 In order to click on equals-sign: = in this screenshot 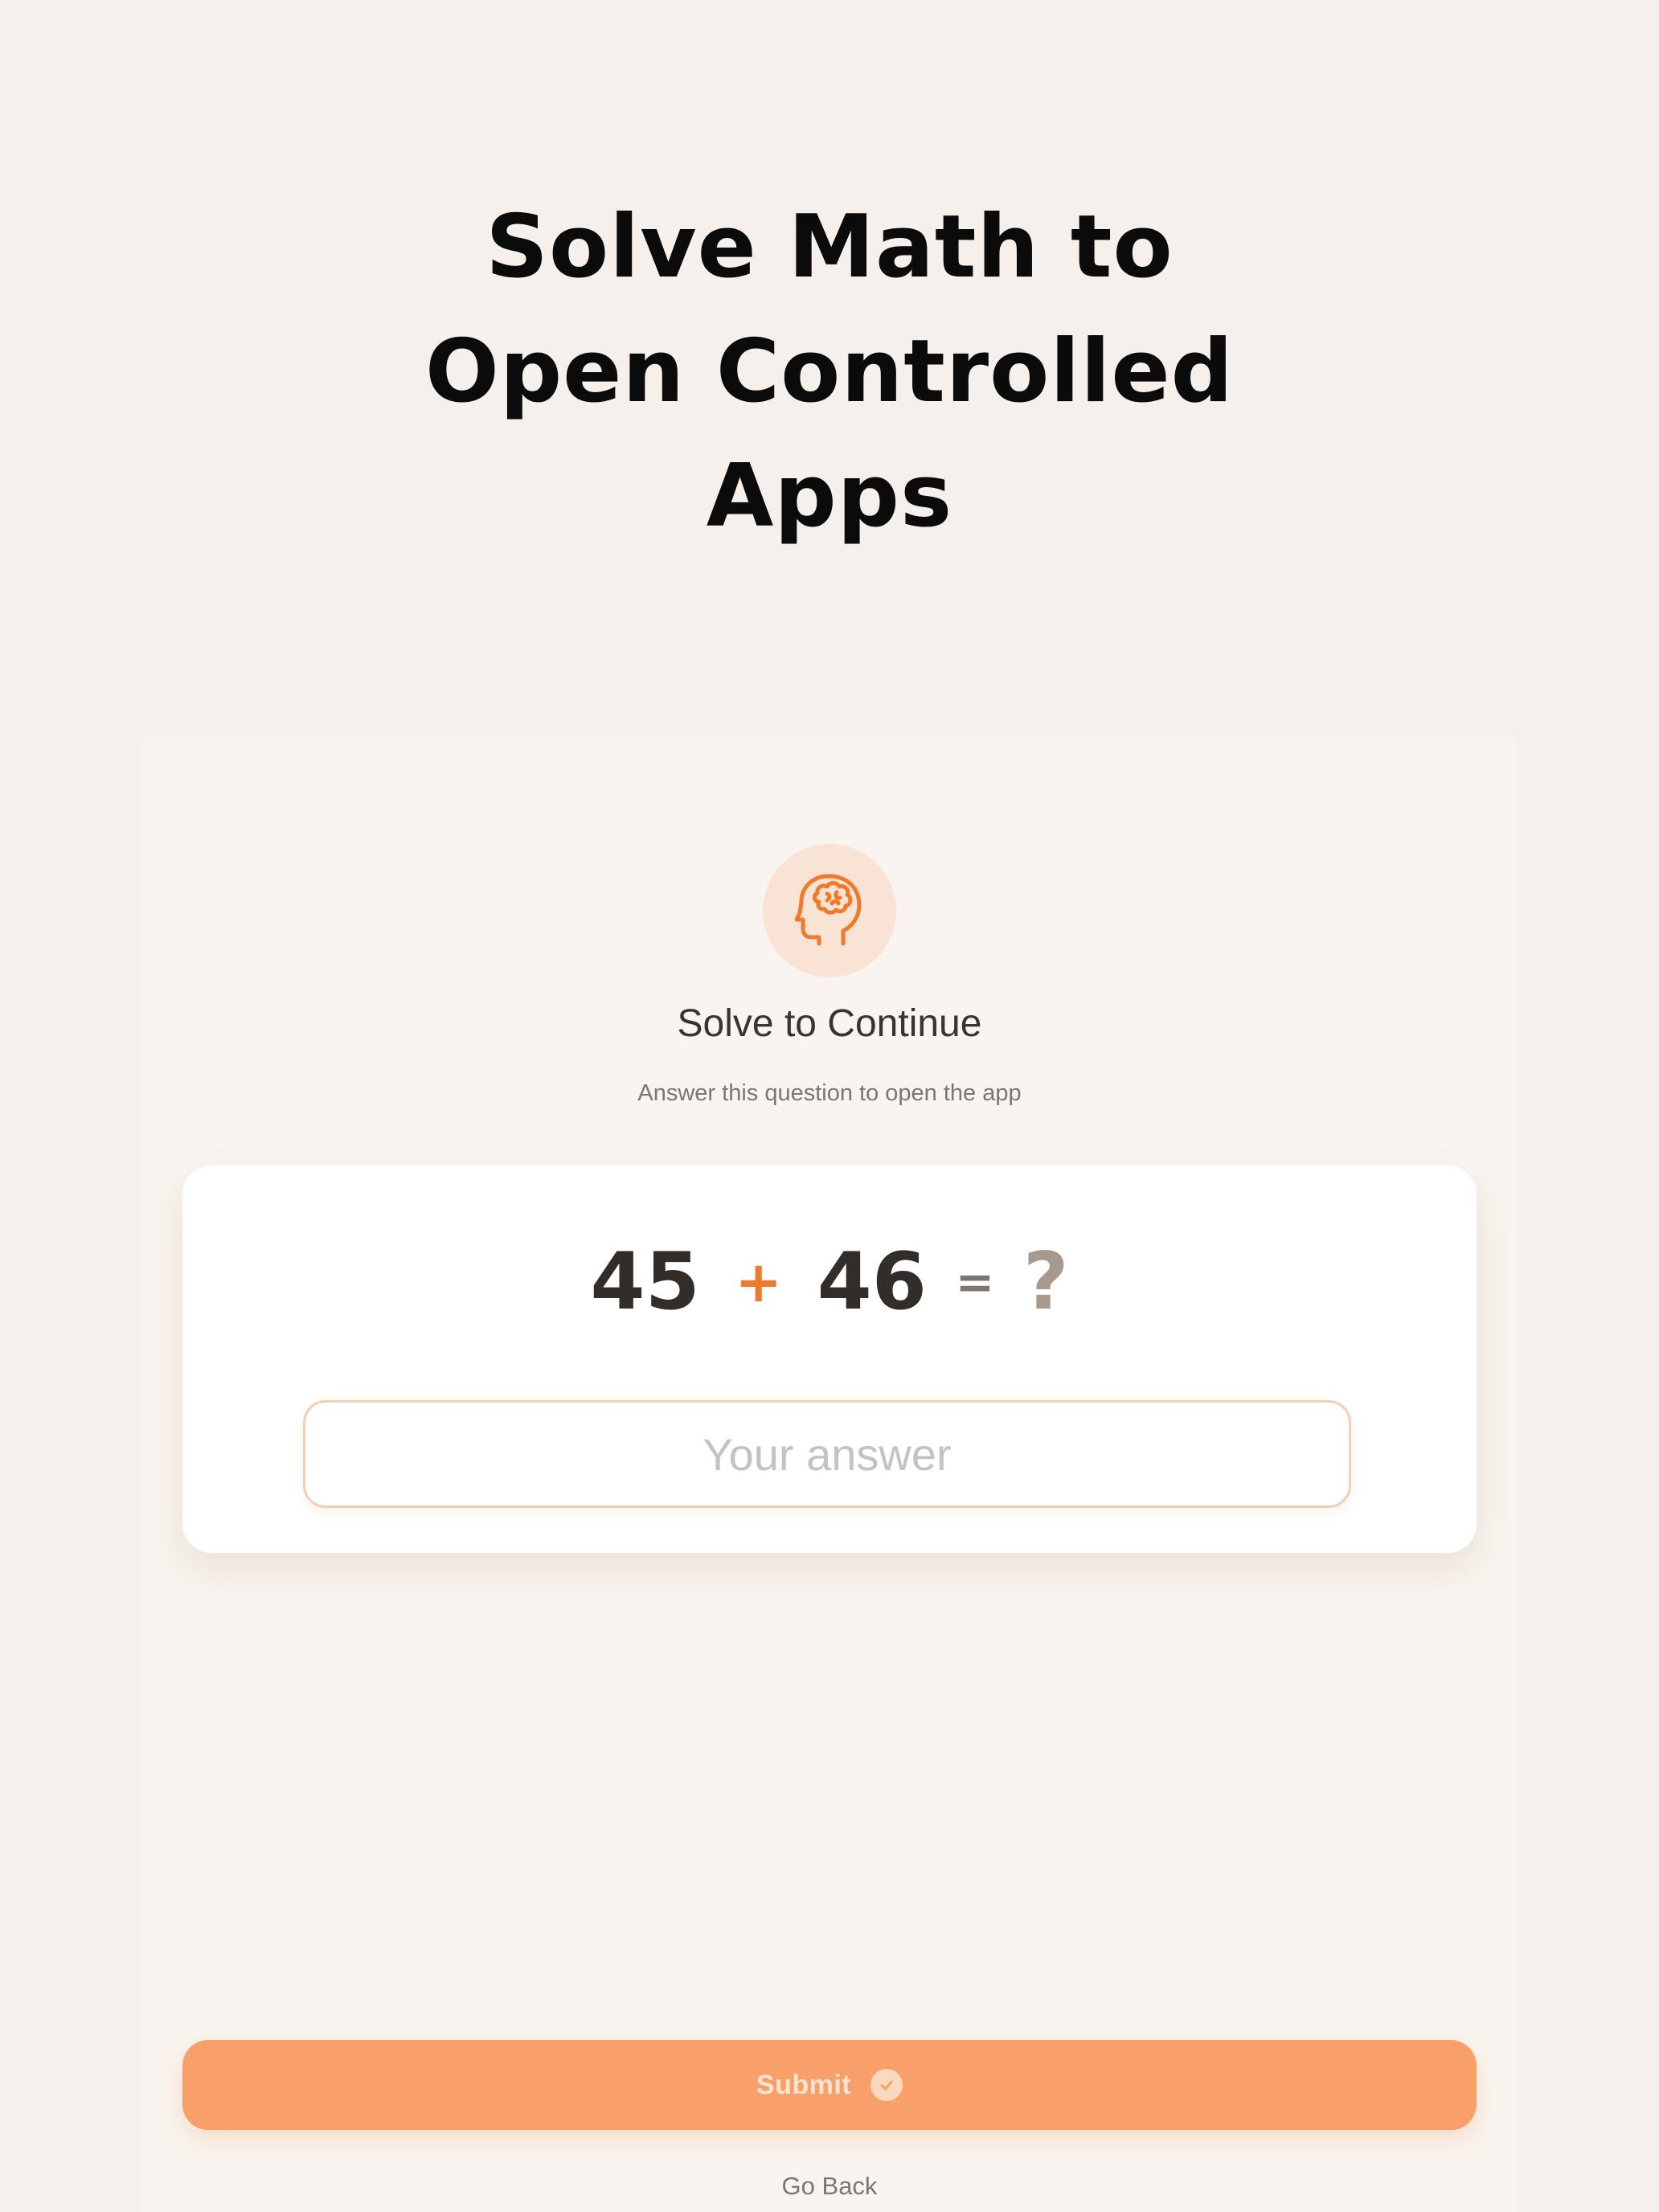, I will do `click(975, 1282)`.